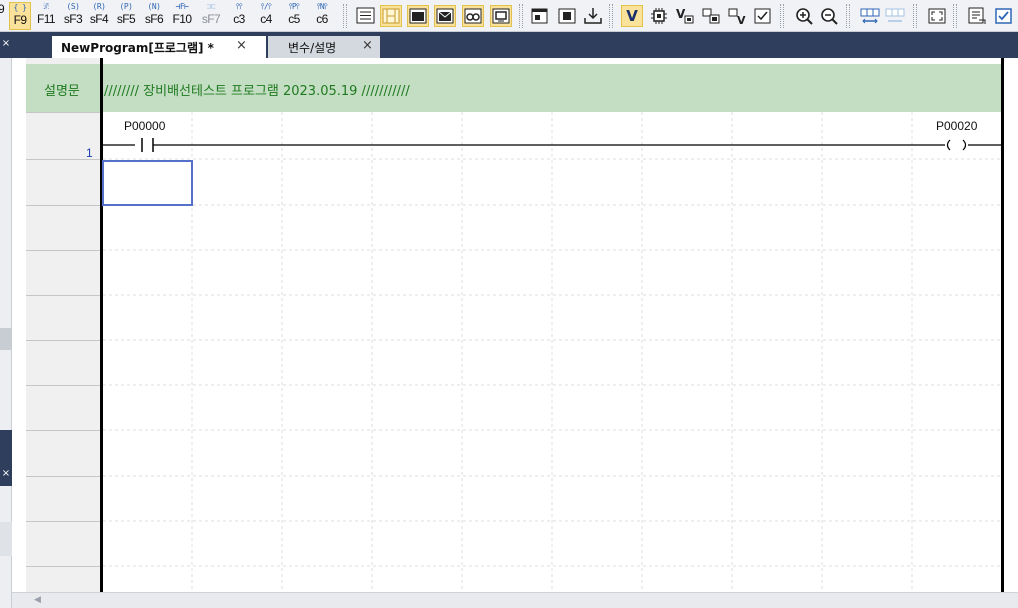 The width and height of the screenshot is (1018, 608). What do you see at coordinates (89, 153) in the screenshot?
I see `rung-number: 1` at bounding box center [89, 153].